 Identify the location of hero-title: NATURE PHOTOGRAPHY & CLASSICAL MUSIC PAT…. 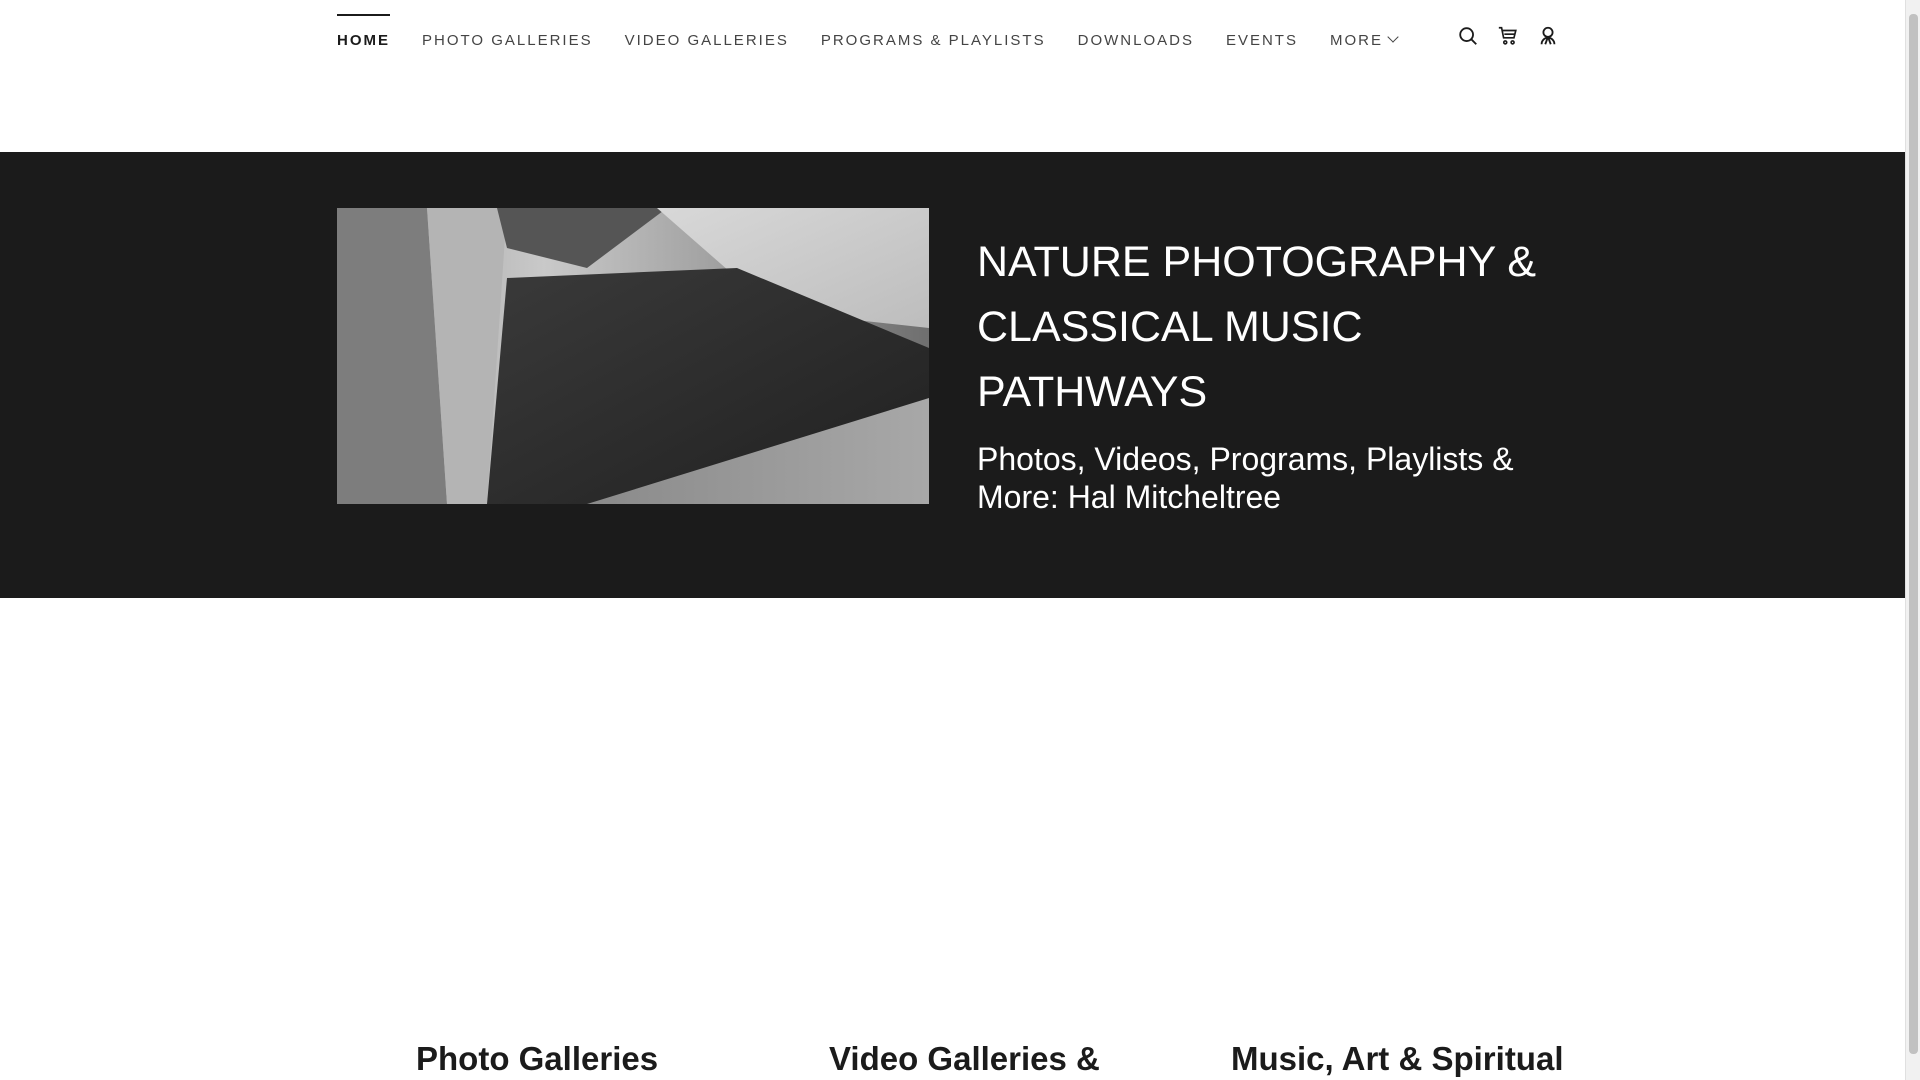
(1257, 327).